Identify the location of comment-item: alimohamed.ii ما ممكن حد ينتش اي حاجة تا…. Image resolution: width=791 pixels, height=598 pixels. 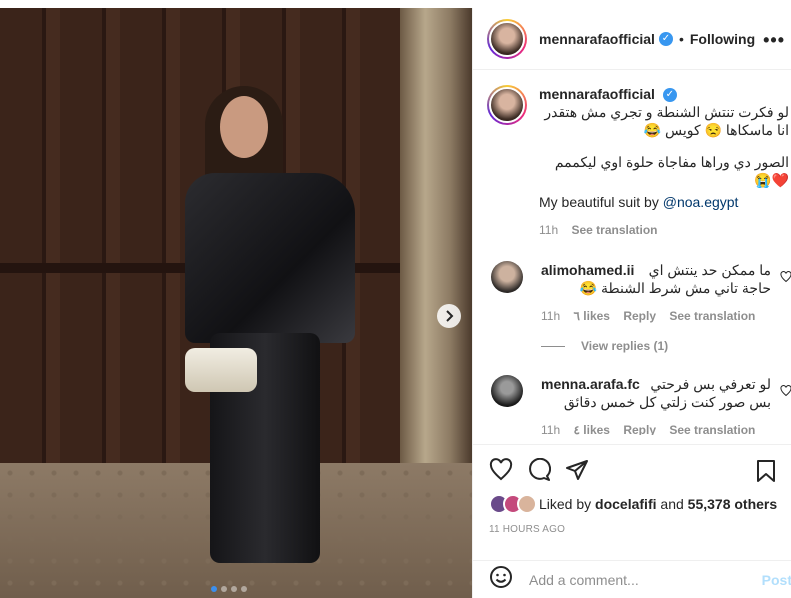
(632, 293).